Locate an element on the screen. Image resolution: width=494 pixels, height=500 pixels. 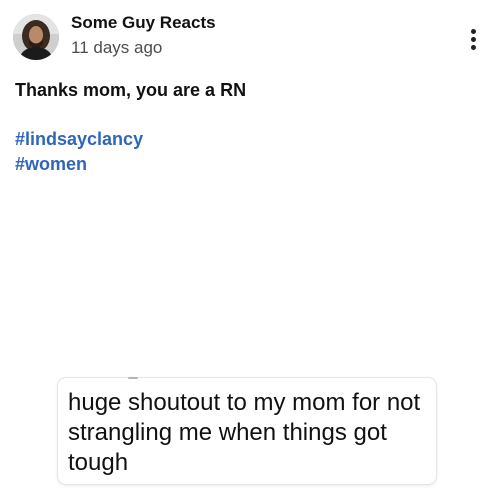
avatar-photo-icon is located at coordinates (36, 37).